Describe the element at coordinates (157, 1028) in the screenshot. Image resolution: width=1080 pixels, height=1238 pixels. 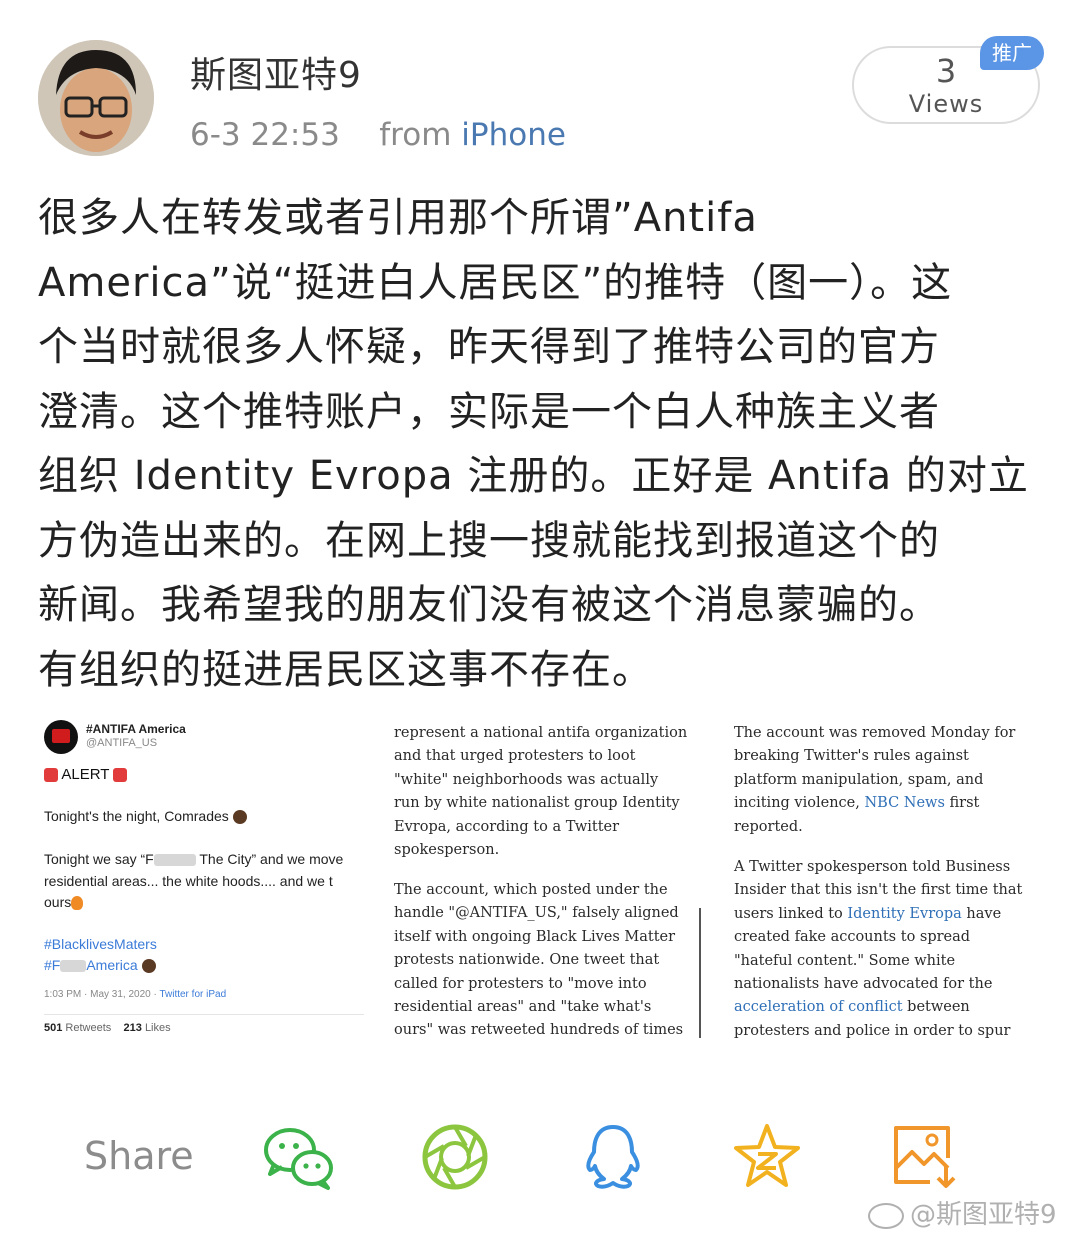
I see `likes-label: Likes` at that location.